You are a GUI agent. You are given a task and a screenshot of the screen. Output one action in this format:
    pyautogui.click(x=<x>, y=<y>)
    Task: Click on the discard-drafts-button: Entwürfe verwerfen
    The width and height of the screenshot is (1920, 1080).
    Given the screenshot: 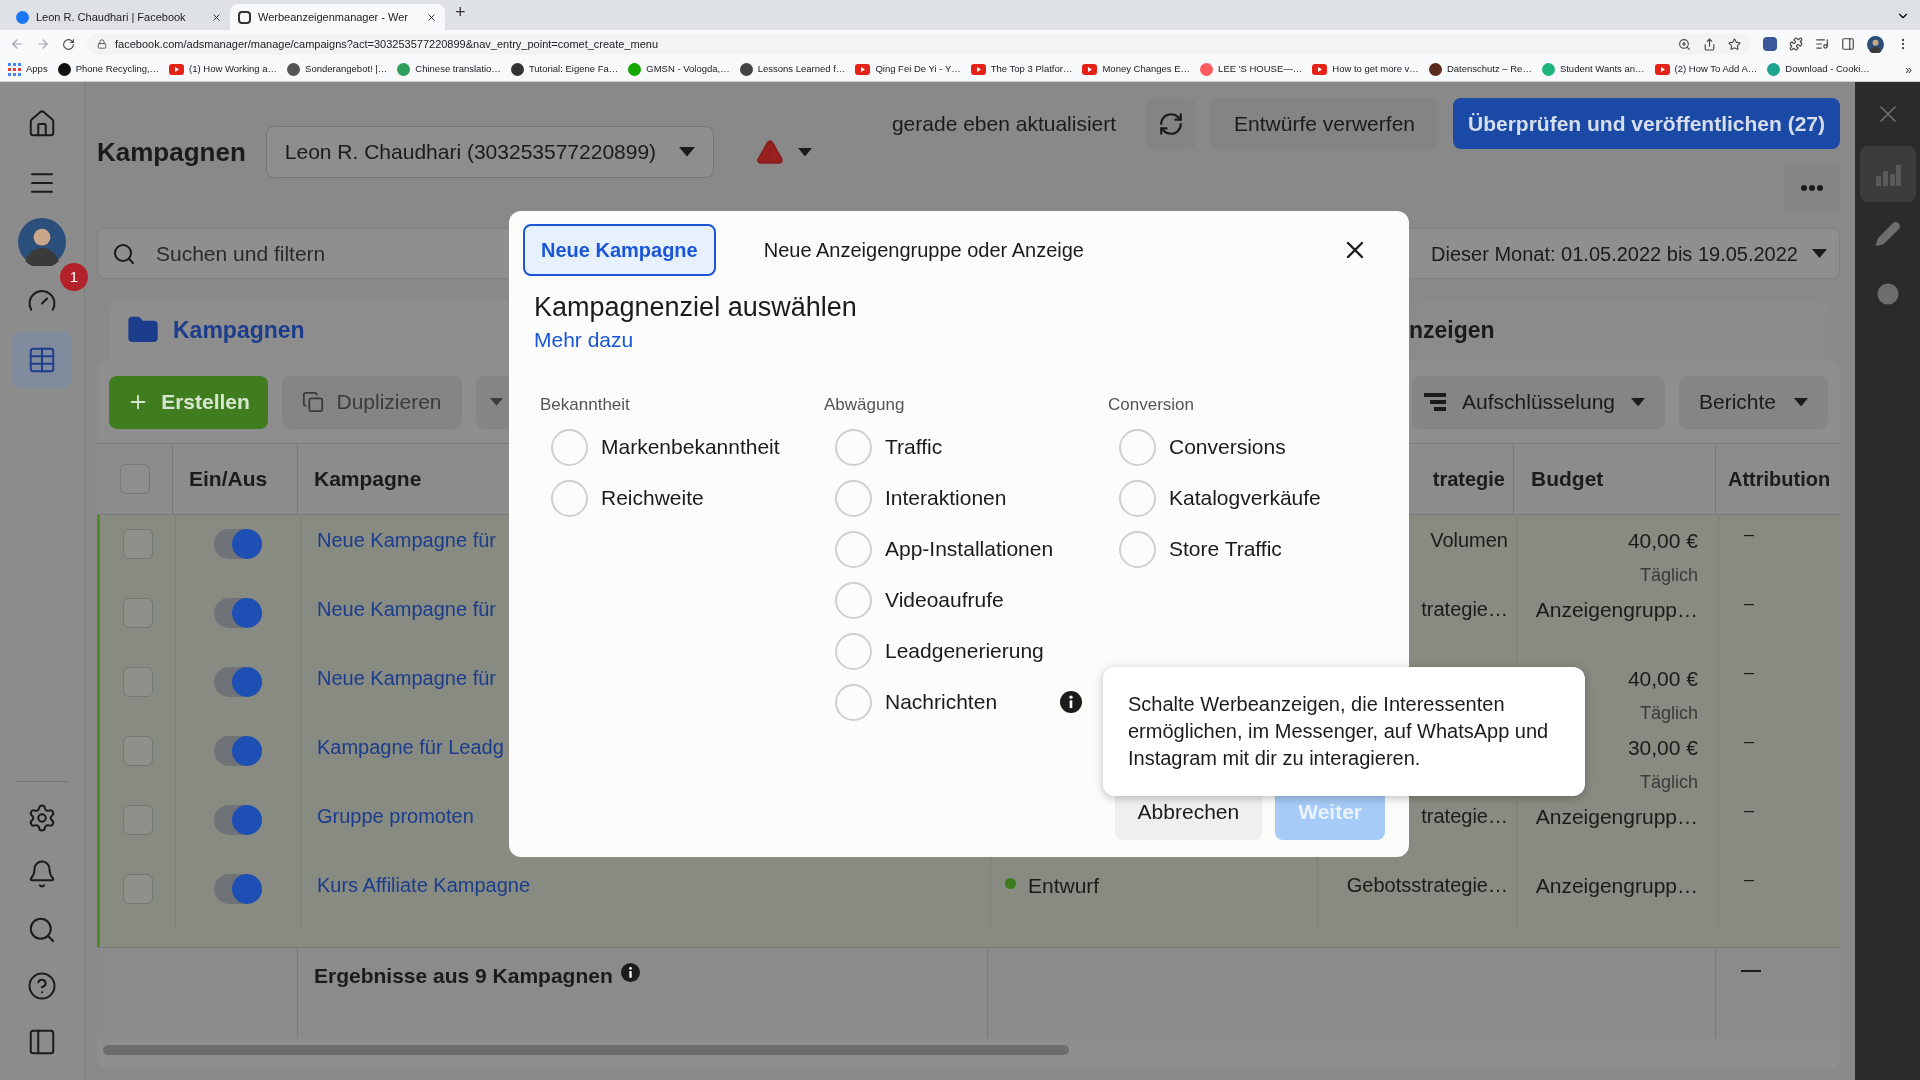 What is the action you would take?
    pyautogui.click(x=1324, y=123)
    